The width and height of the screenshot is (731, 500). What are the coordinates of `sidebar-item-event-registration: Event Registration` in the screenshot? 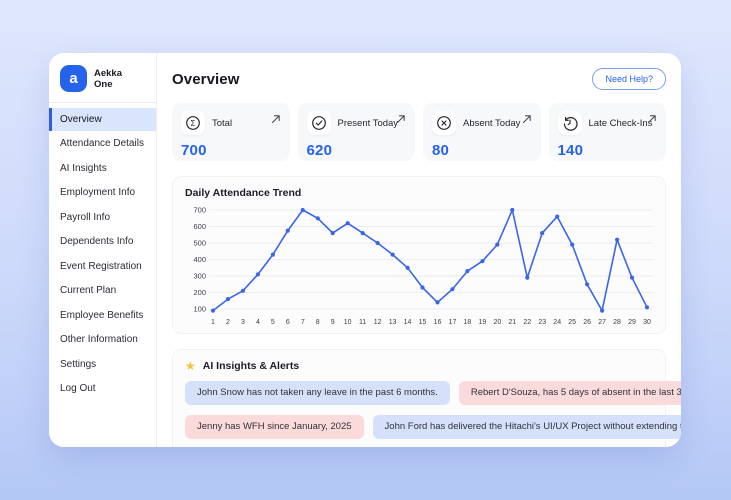 It's located at (102, 266).